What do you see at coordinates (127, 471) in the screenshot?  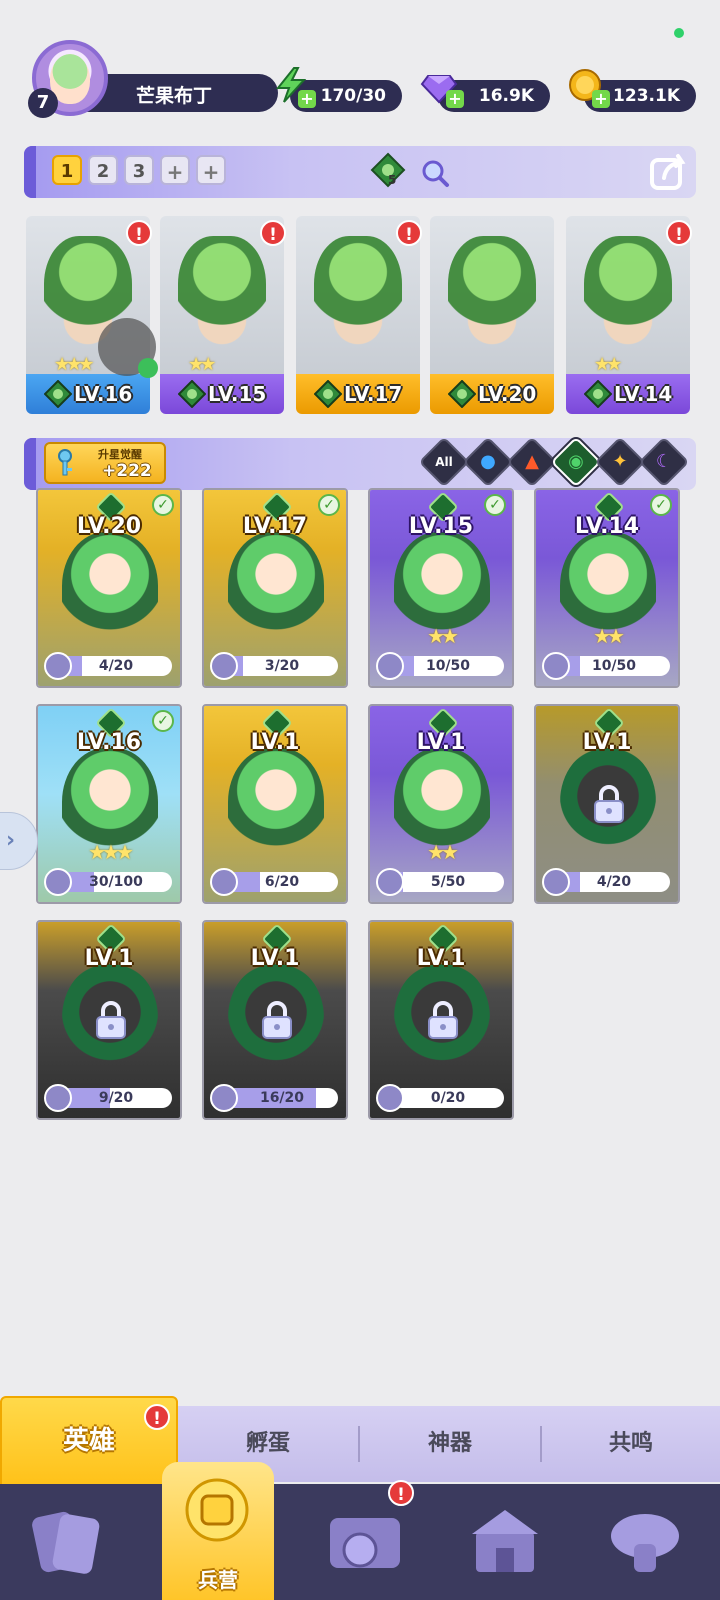 I see `awaken-value: +222` at bounding box center [127, 471].